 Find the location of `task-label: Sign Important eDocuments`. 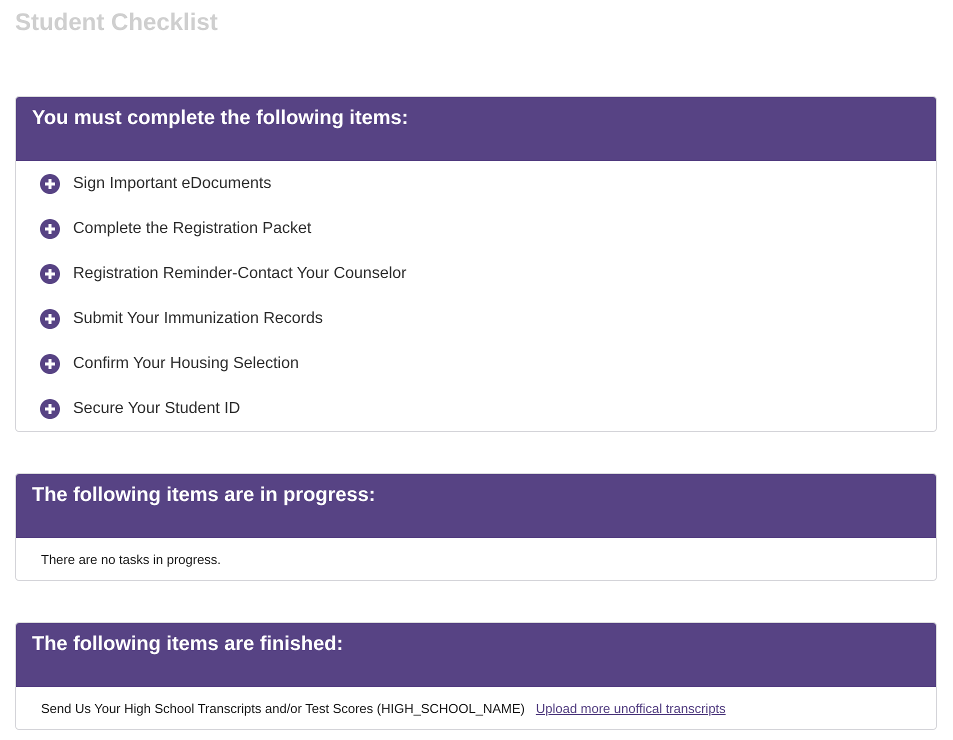

task-label: Sign Important eDocuments is located at coordinates (172, 183).